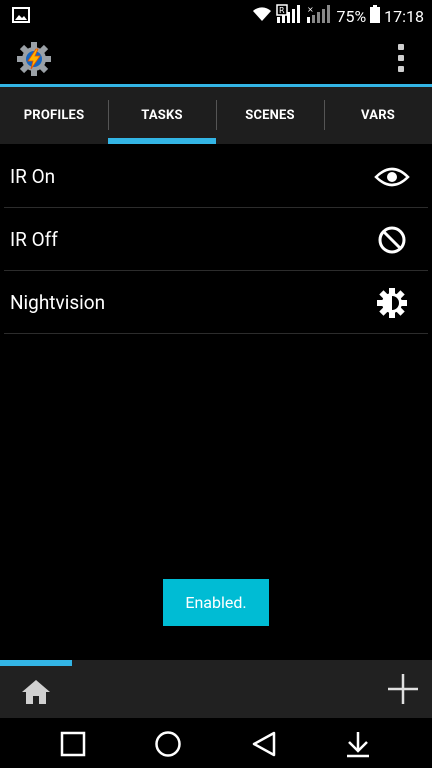  What do you see at coordinates (375, 16) in the screenshot?
I see `battery-icon` at bounding box center [375, 16].